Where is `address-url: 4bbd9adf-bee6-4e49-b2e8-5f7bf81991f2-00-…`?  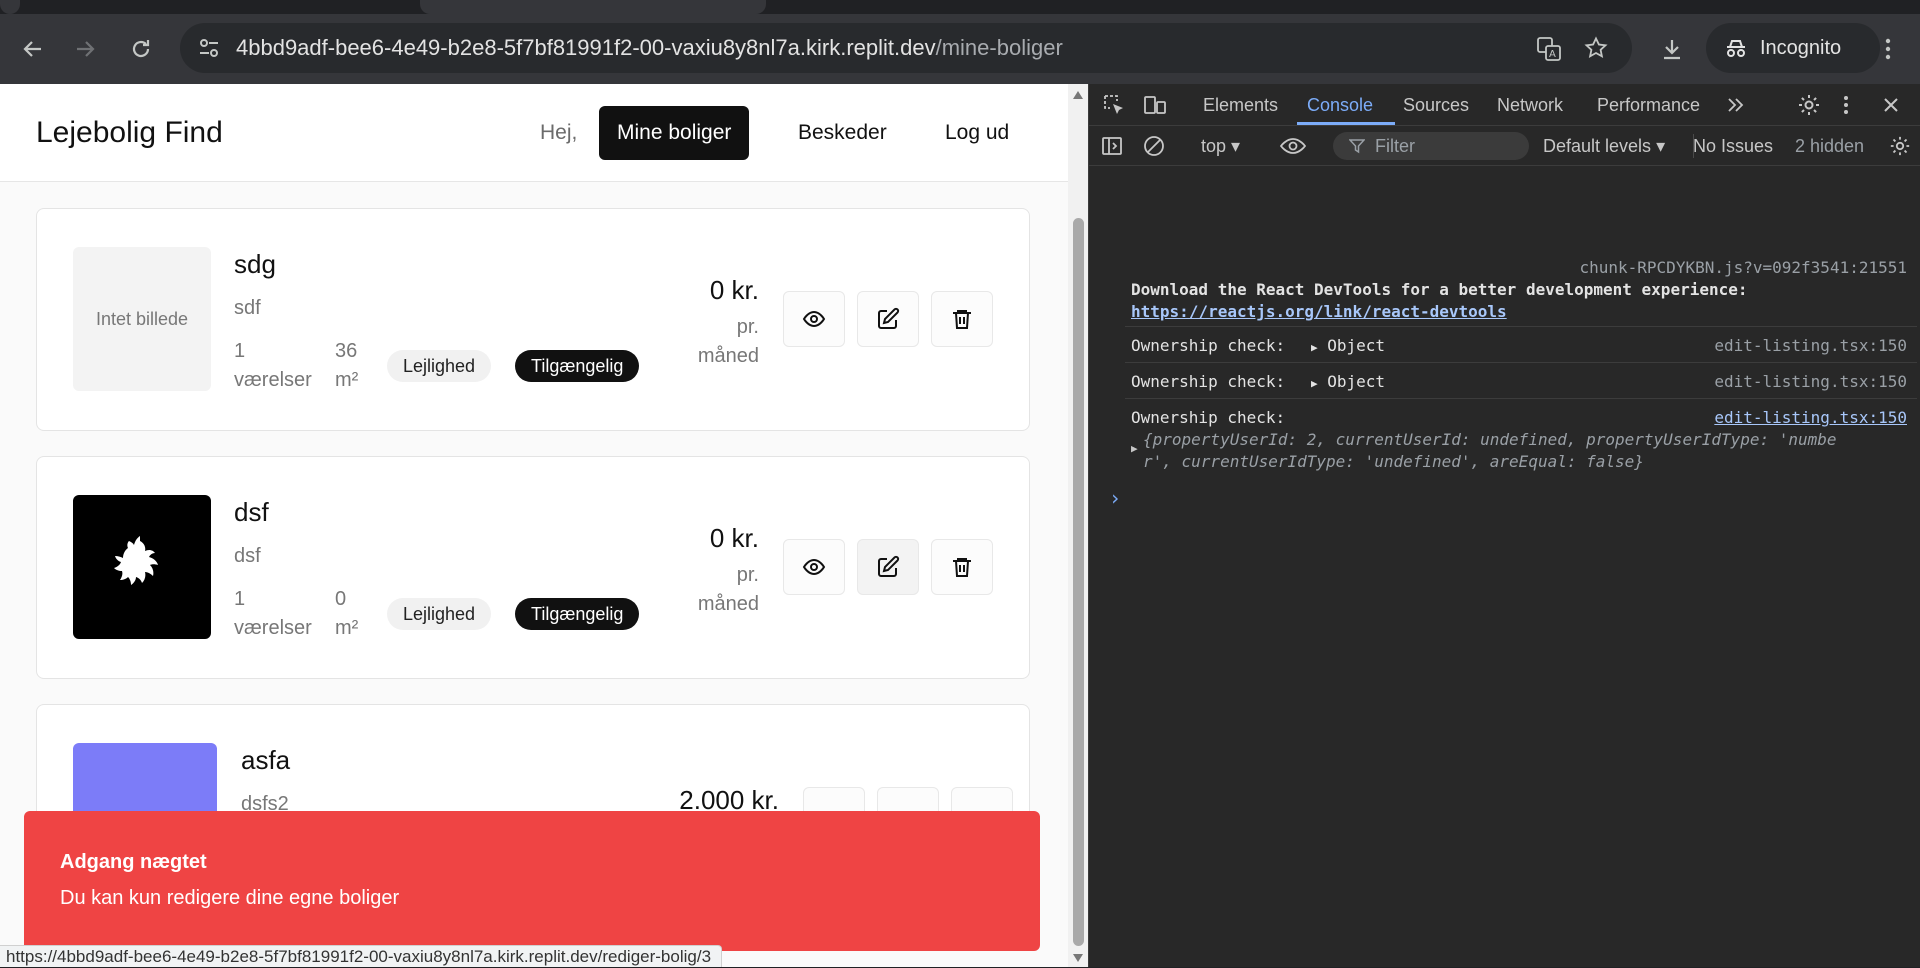
address-url: 4bbd9adf-bee6-4e49-b2e8-5f7bf81991f2-00-… is located at coordinates (649, 48).